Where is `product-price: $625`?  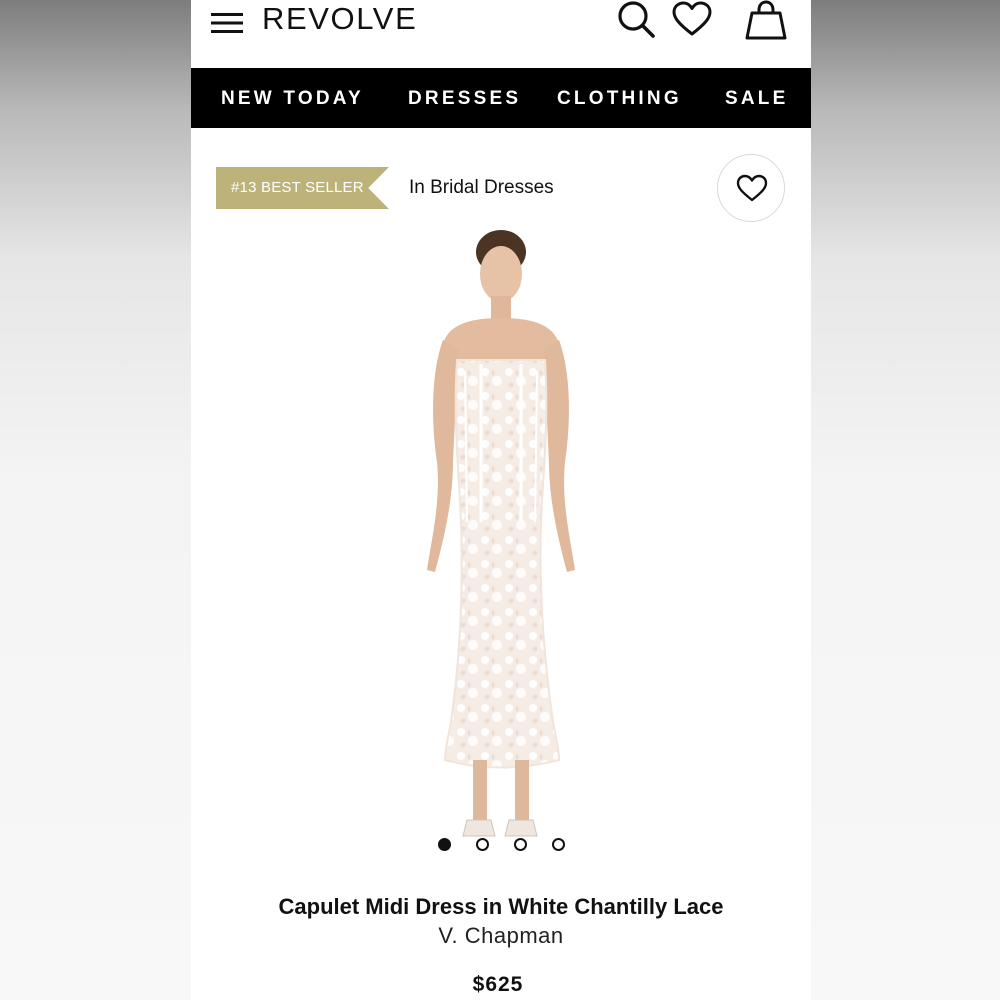
product-price: $625 is located at coordinates (498, 984).